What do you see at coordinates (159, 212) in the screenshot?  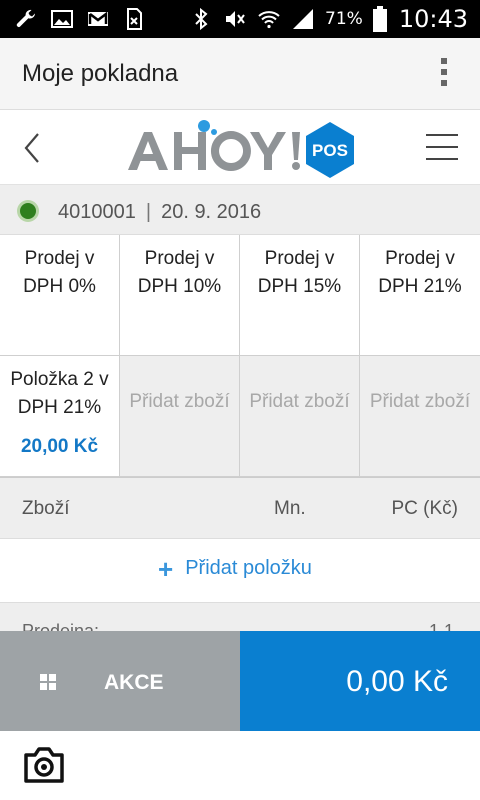 I see `register-info: 4010001 | 20. 9. 2016` at bounding box center [159, 212].